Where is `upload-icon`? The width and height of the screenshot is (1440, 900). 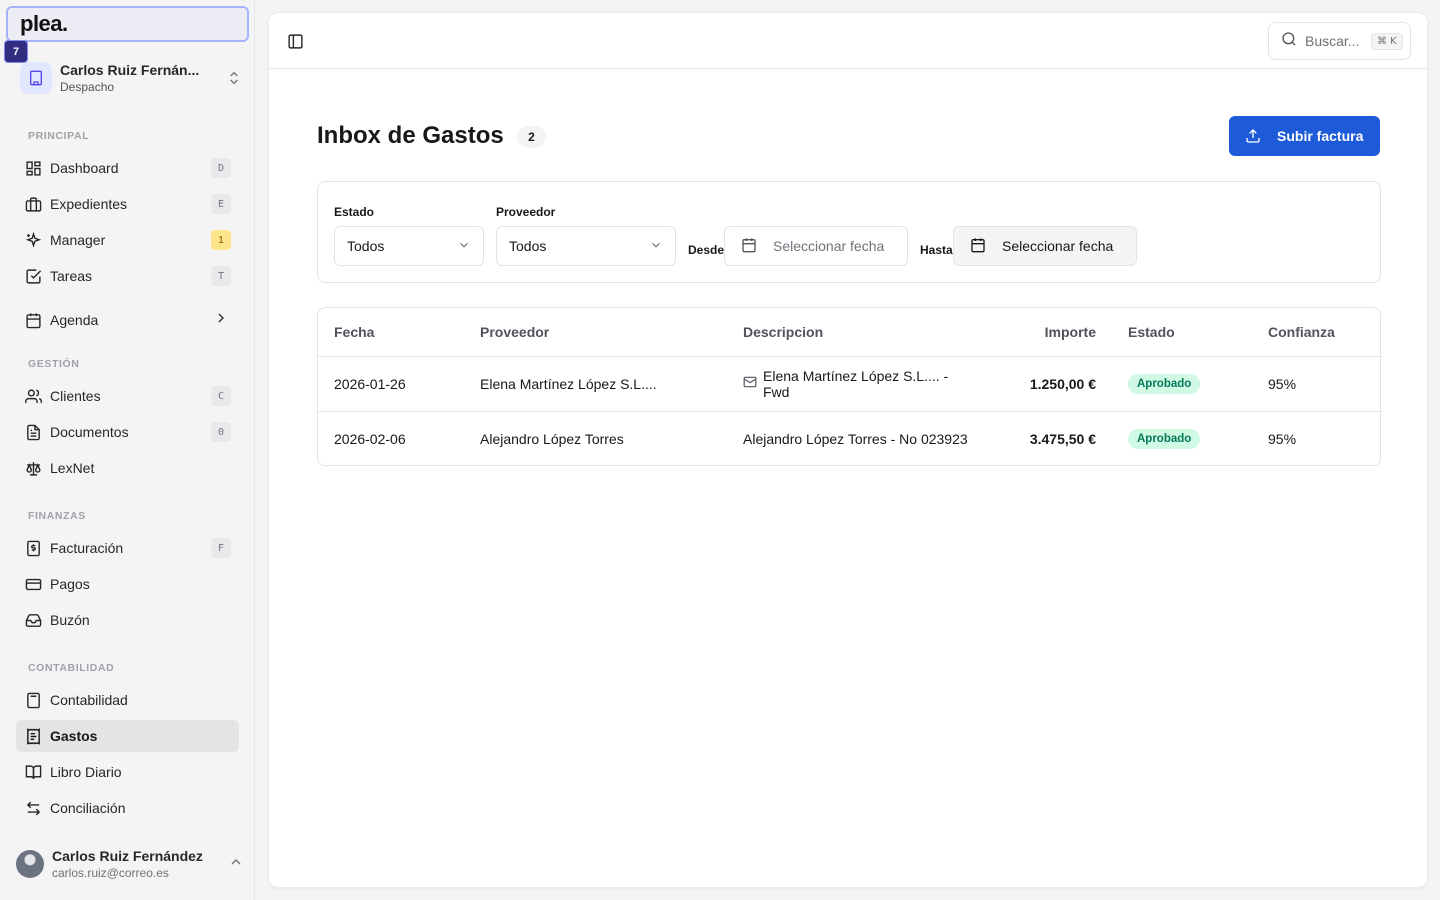 upload-icon is located at coordinates (1253, 136).